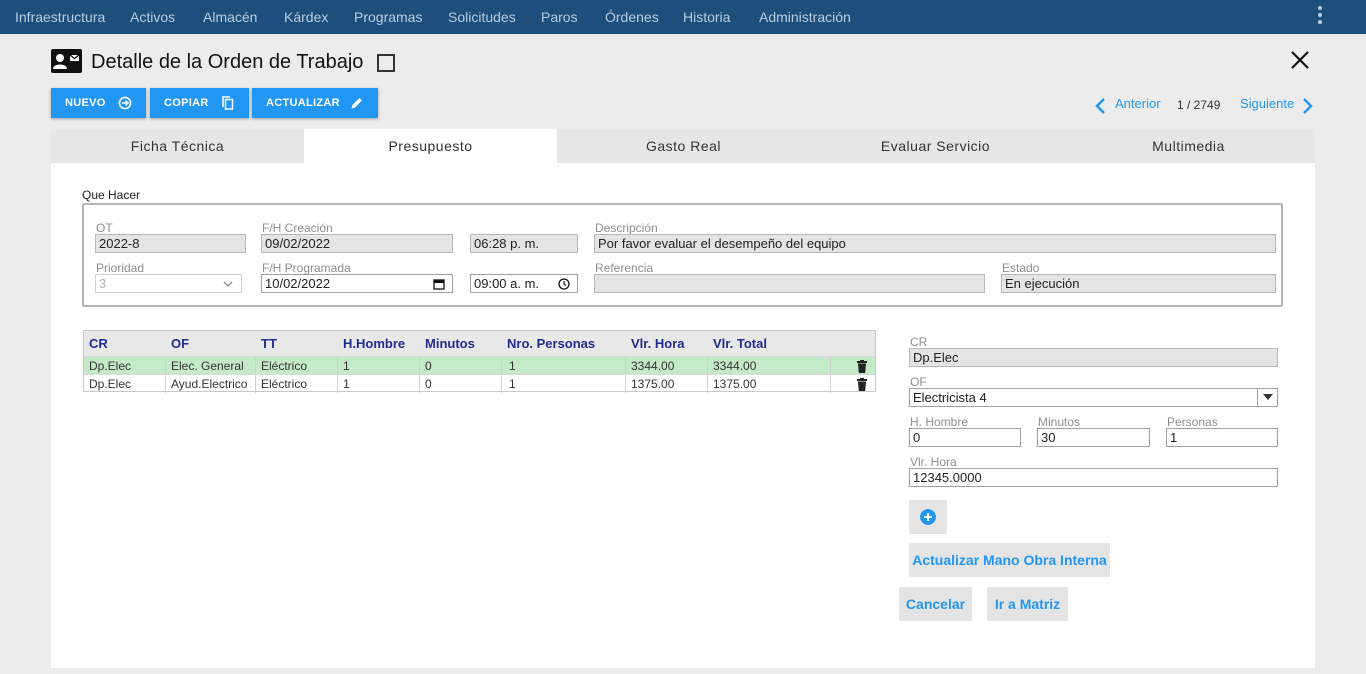 The width and height of the screenshot is (1366, 674). I want to click on pager-next-link: Siguiente, so click(1267, 106).